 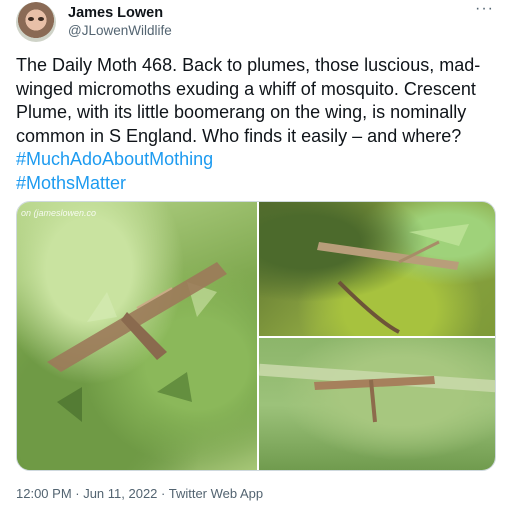 I want to click on author-handle: @JLowenWildlife, so click(x=120, y=30).